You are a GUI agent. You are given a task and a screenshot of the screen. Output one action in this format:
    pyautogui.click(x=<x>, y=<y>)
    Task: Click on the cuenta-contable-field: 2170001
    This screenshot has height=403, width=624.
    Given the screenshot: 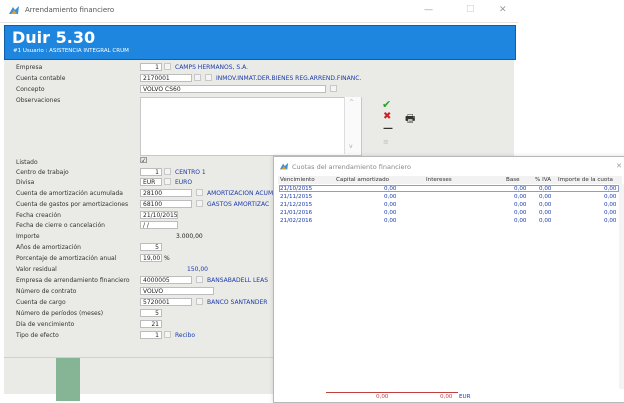 What is the action you would take?
    pyautogui.click(x=166, y=78)
    